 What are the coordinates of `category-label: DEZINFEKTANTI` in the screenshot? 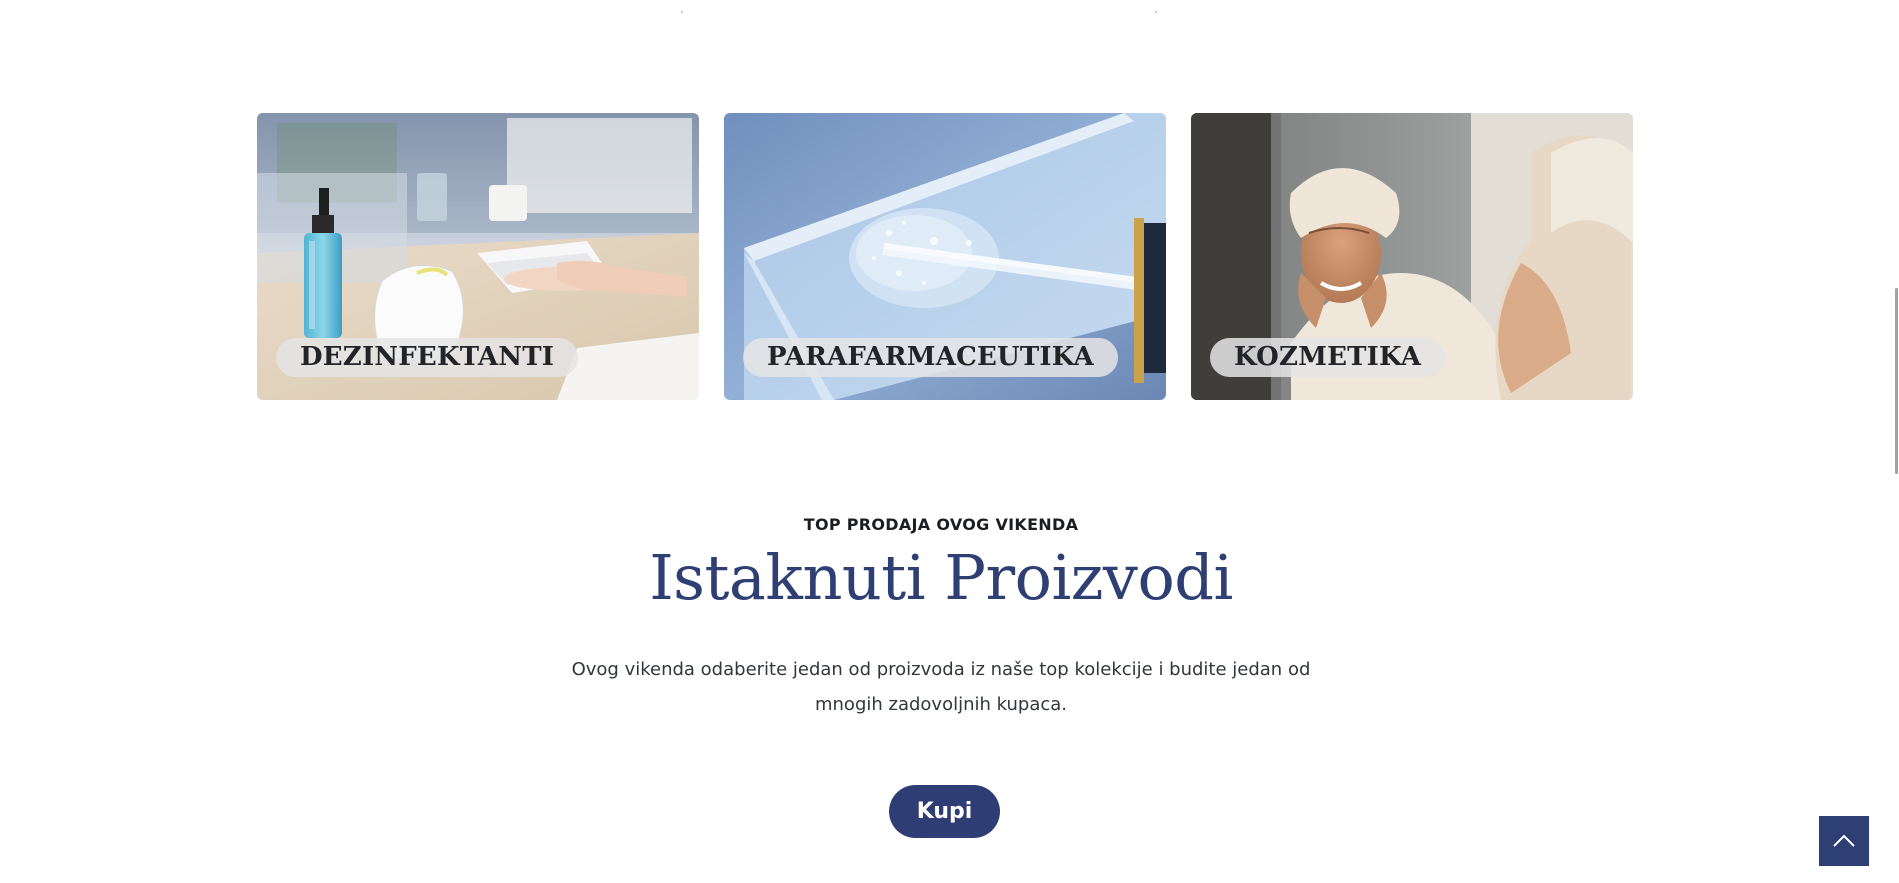 It's located at (427, 357).